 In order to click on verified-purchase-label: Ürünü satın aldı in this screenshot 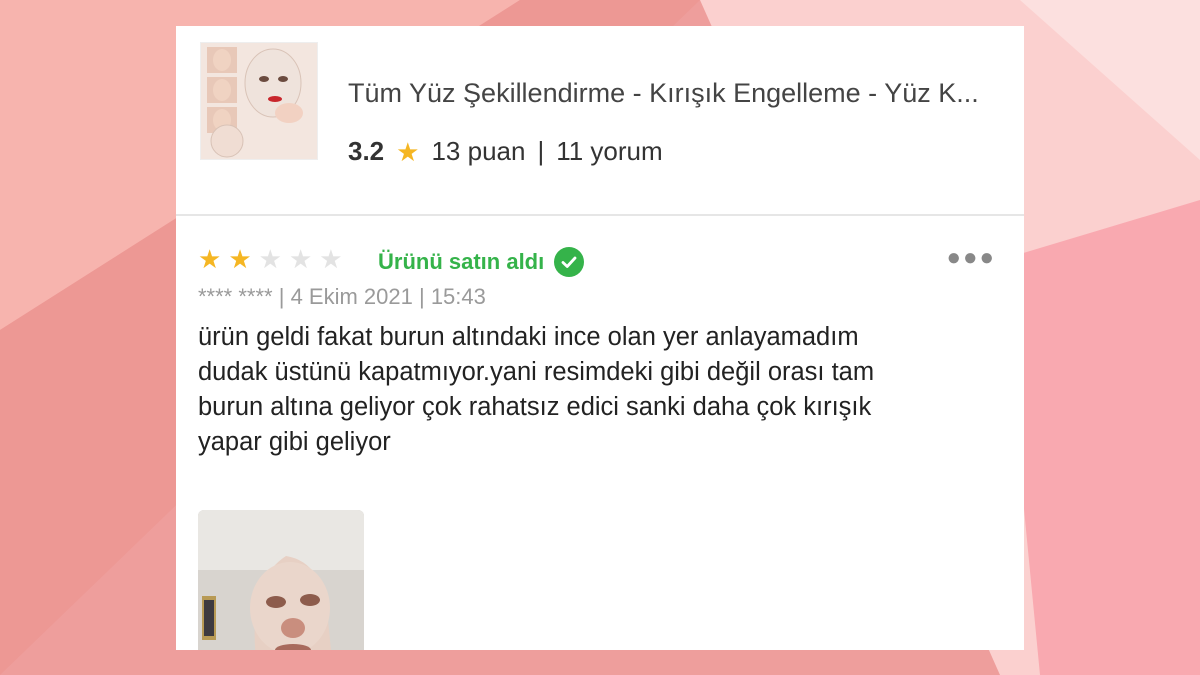, I will do `click(461, 261)`.